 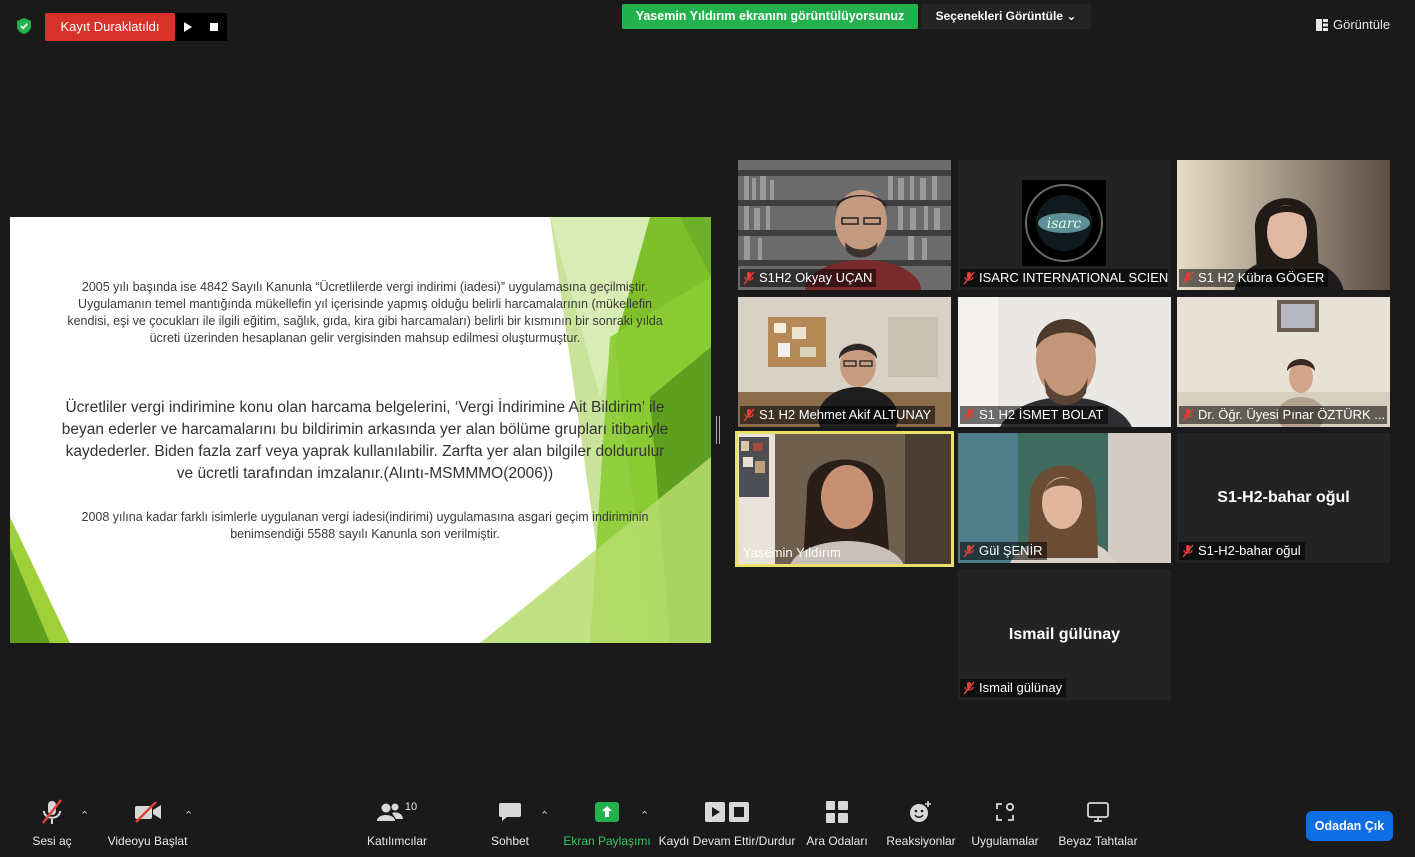 What do you see at coordinates (1322, 24) in the screenshot?
I see `layout-grid-icon` at bounding box center [1322, 24].